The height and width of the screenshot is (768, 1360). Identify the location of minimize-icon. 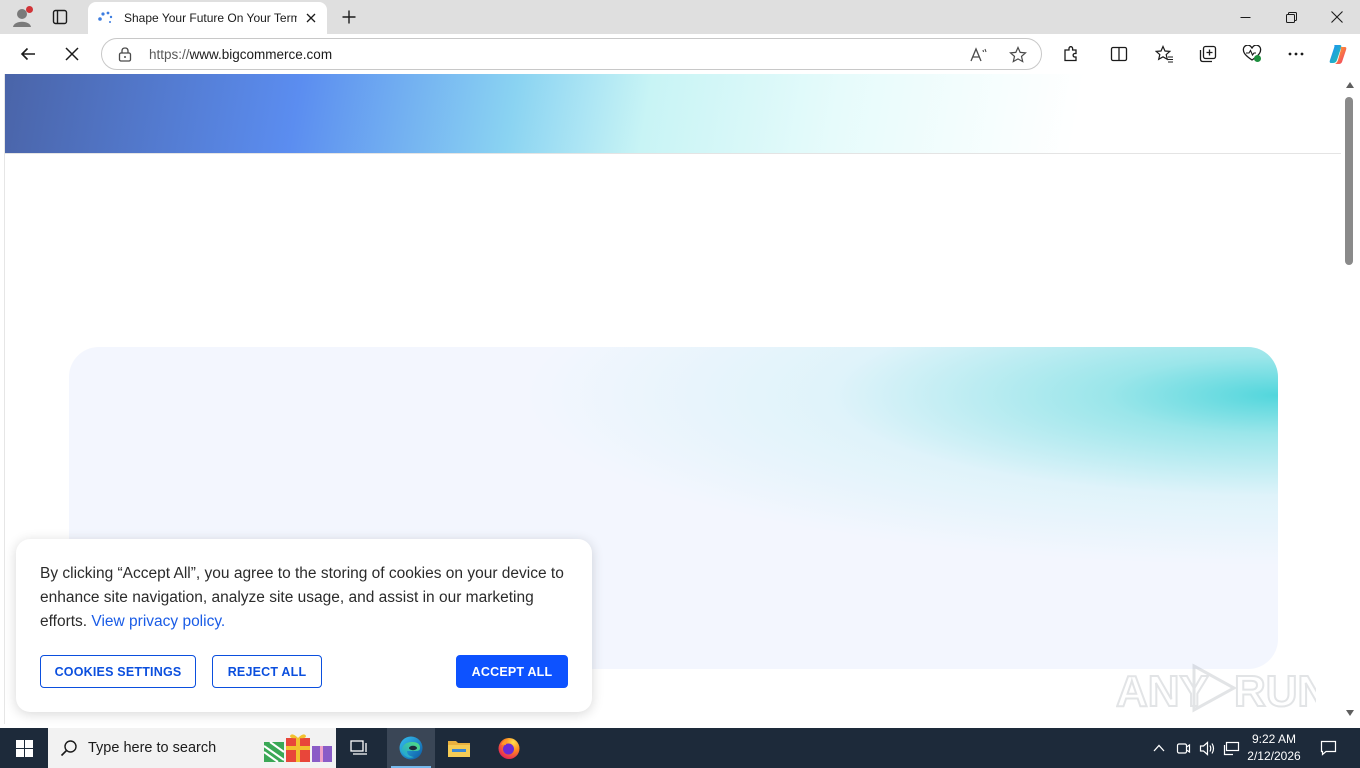
(1245, 17).